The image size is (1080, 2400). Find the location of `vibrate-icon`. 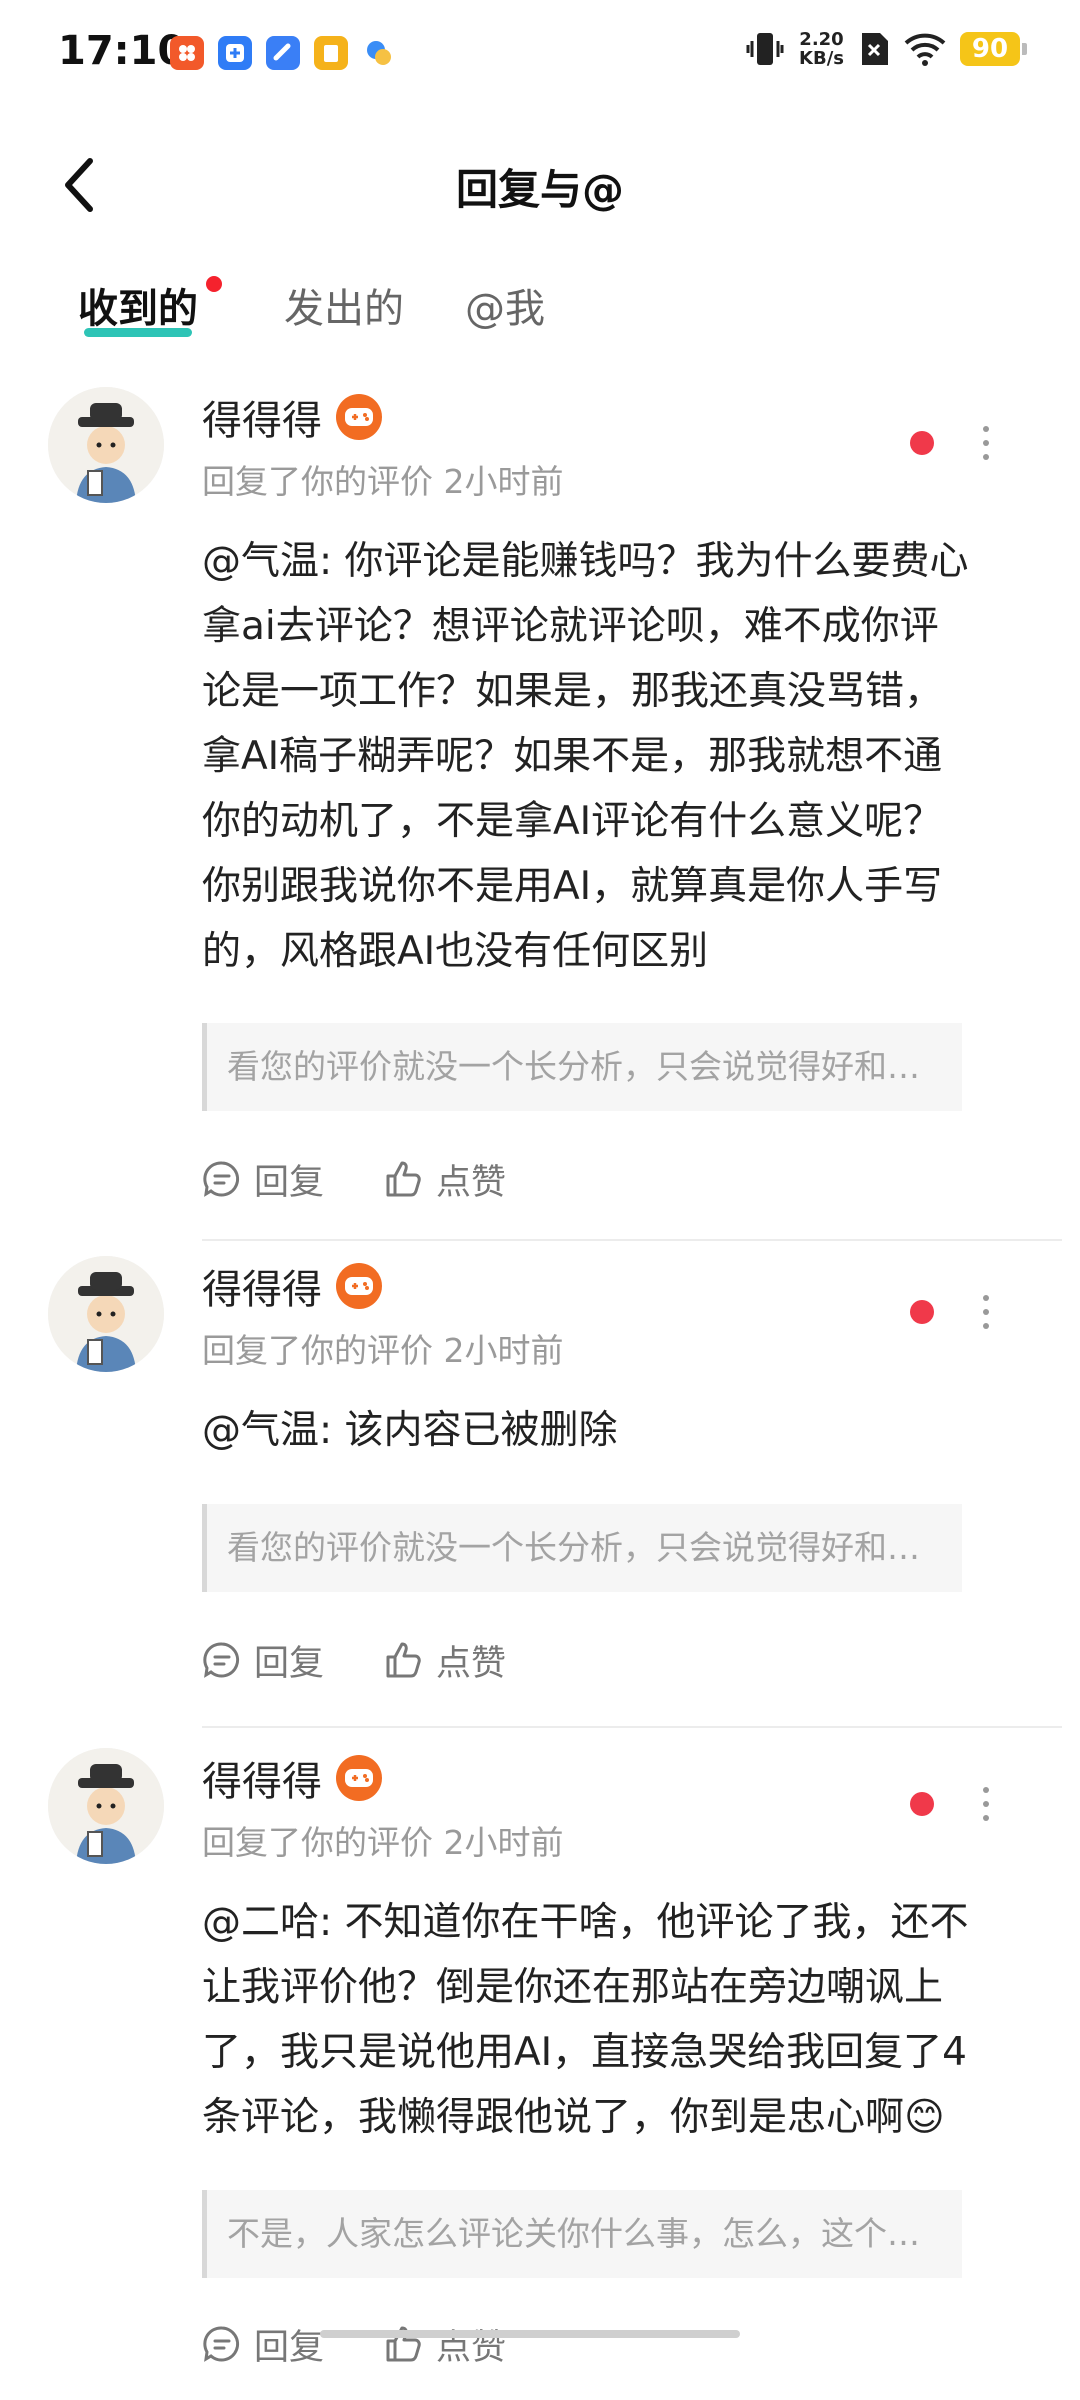

vibrate-icon is located at coordinates (765, 49).